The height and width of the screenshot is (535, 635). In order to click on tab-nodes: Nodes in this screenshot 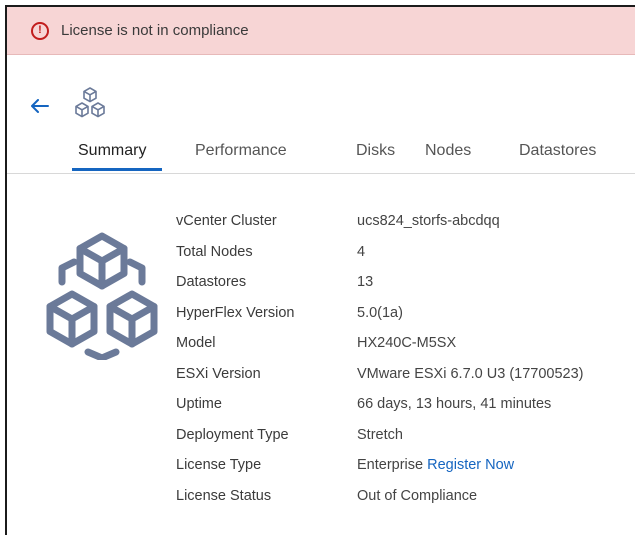, I will do `click(448, 151)`.